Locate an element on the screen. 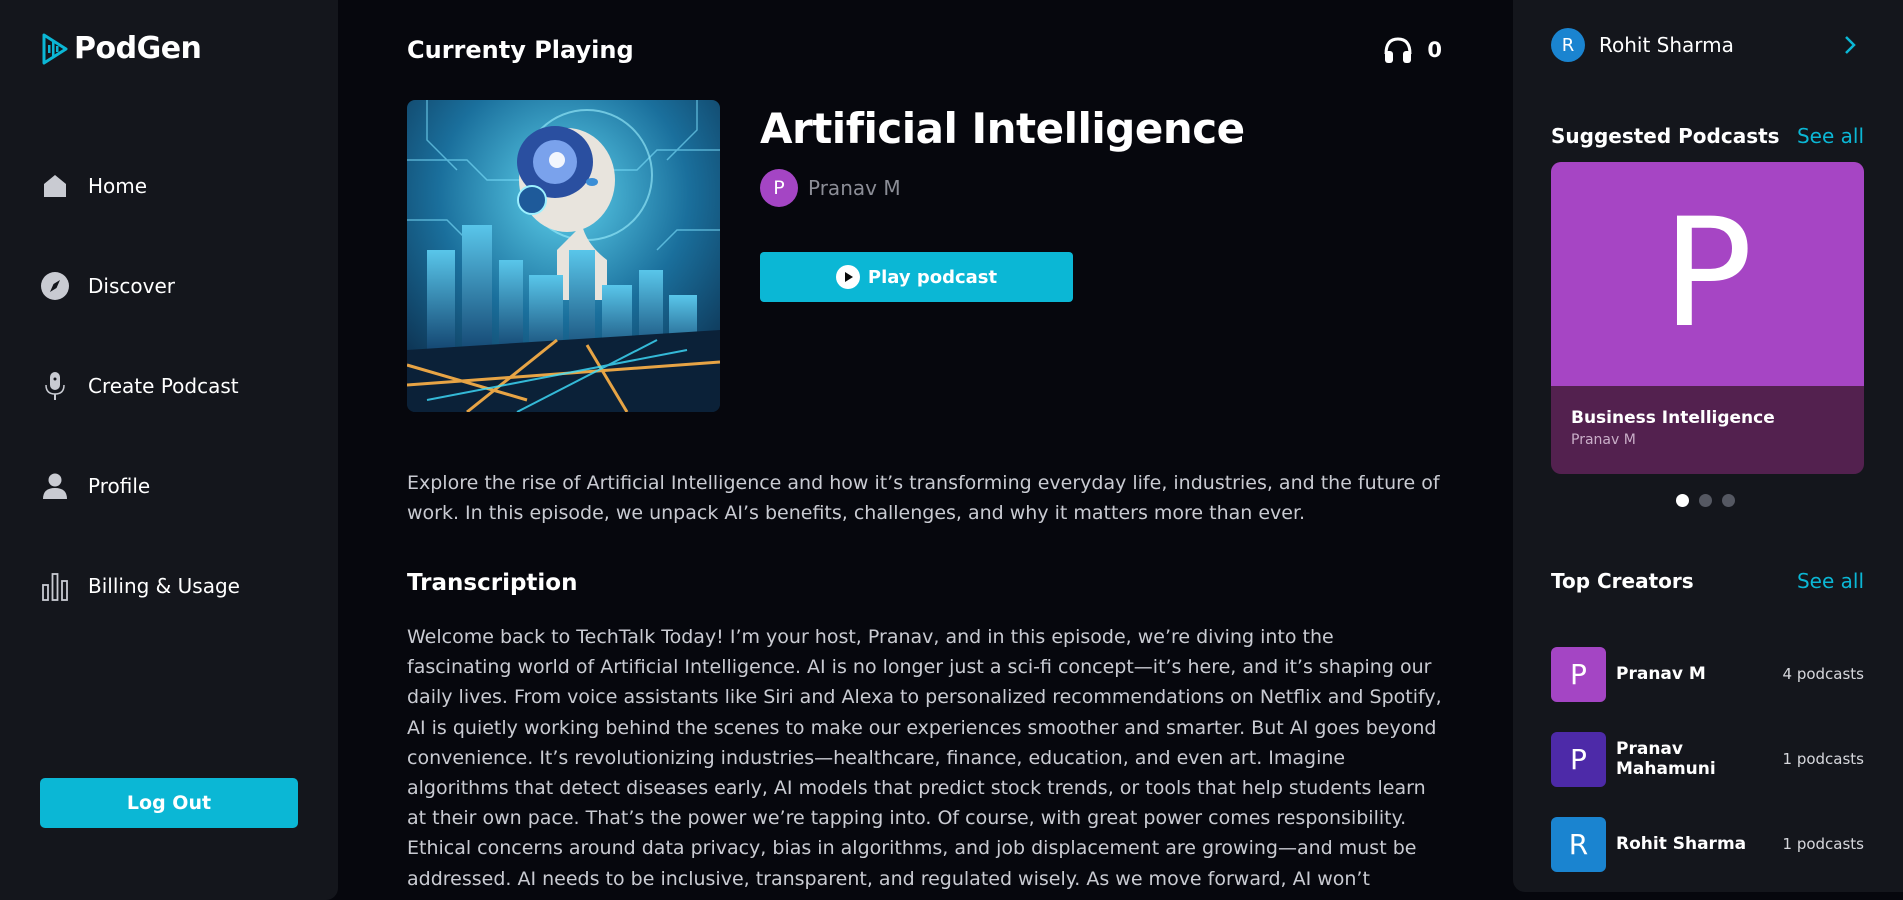 Image resolution: width=1903 pixels, height=900 pixels. sidebar-item-label: Discover is located at coordinates (131, 286).